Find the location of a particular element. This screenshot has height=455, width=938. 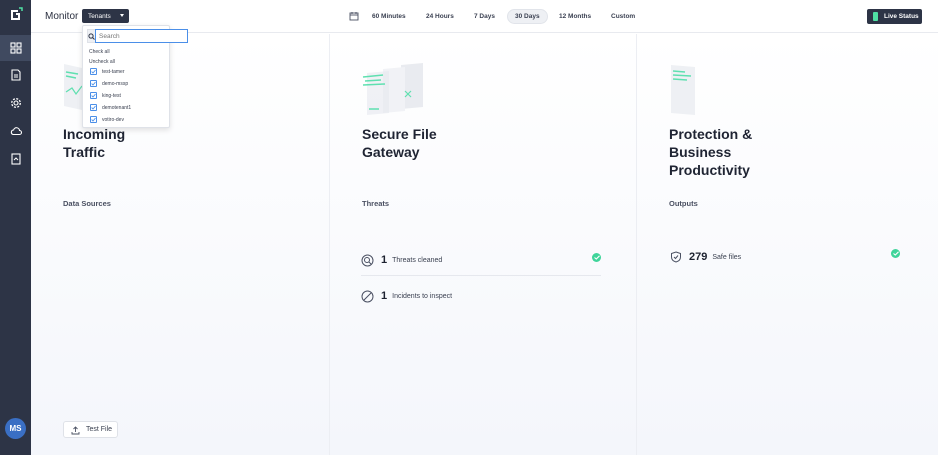

gear-icon is located at coordinates (15, 103).